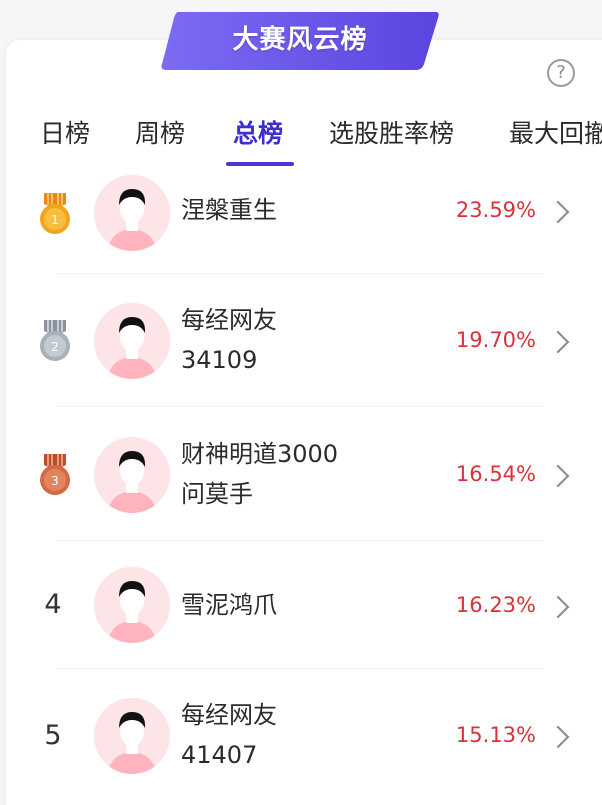  I want to click on tab-bar: 日榜 周榜 总榜 选股胜率榜 最大回撤, so click(301, 135).